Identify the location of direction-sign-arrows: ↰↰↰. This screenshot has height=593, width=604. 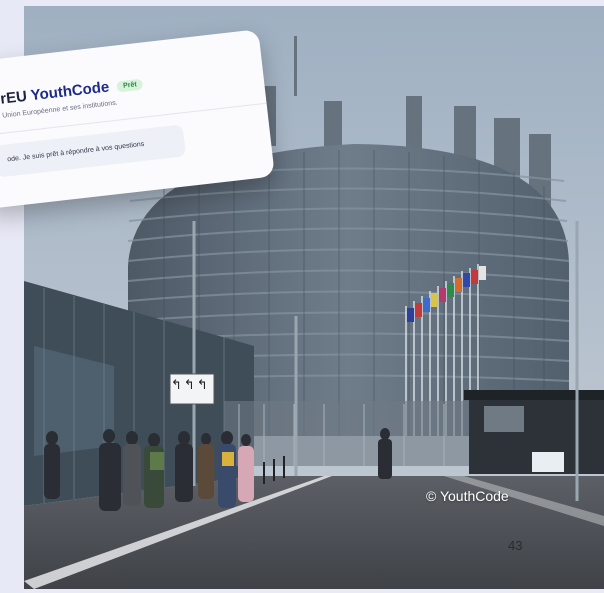
(193, 385).